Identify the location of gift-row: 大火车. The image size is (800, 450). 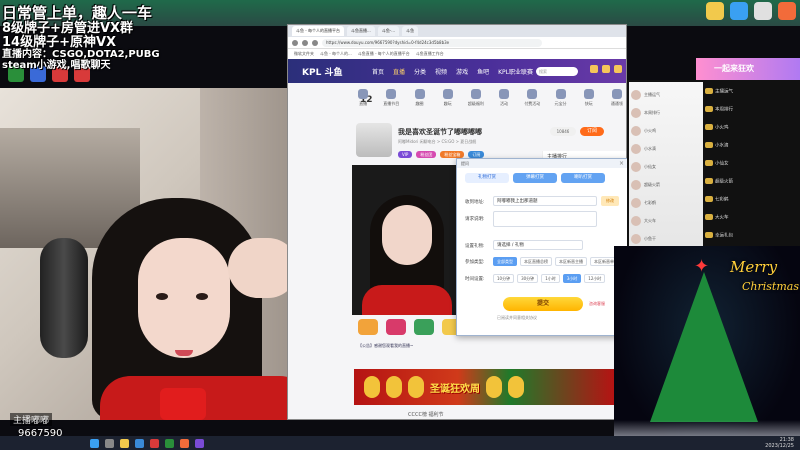
(665, 221).